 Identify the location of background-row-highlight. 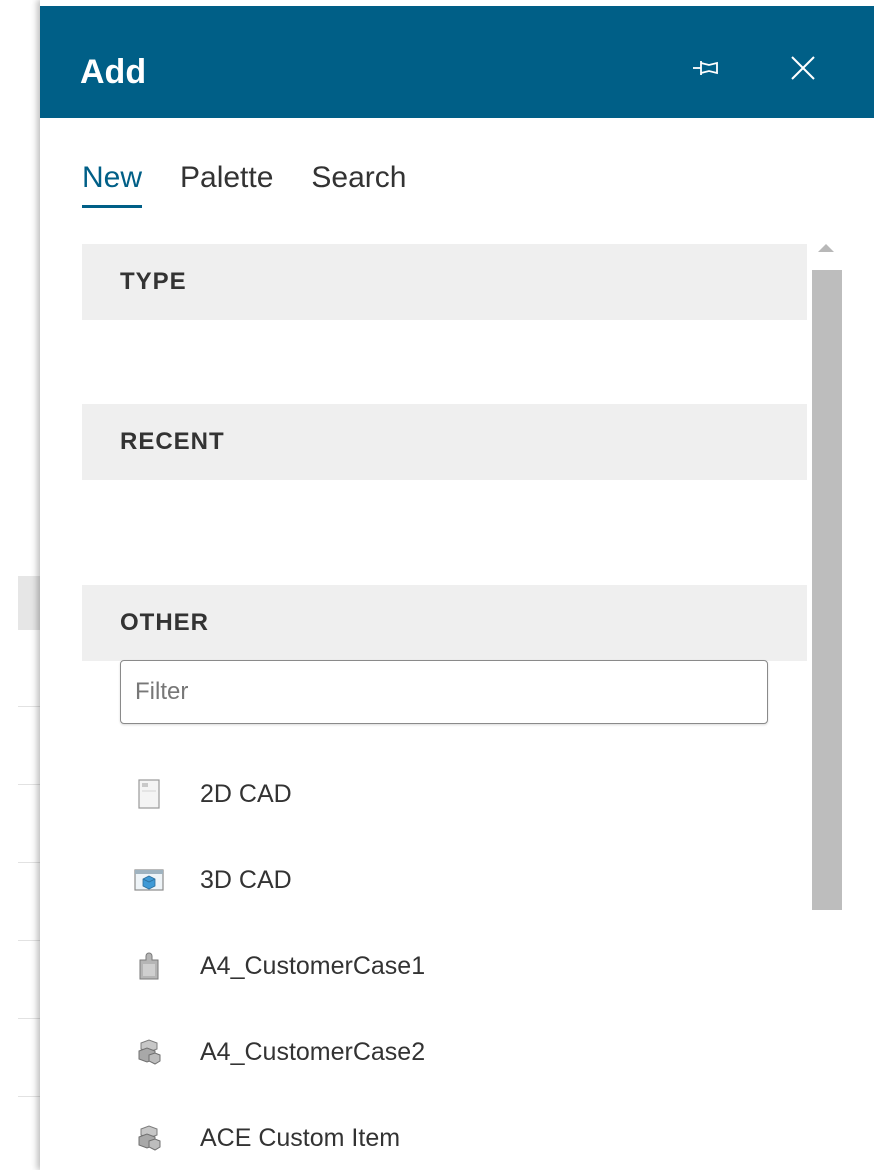
(30, 603).